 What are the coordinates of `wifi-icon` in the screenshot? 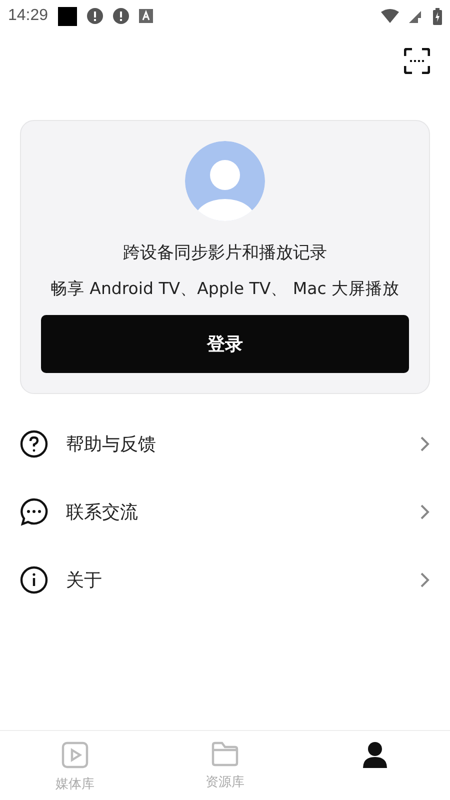 It's located at (390, 16).